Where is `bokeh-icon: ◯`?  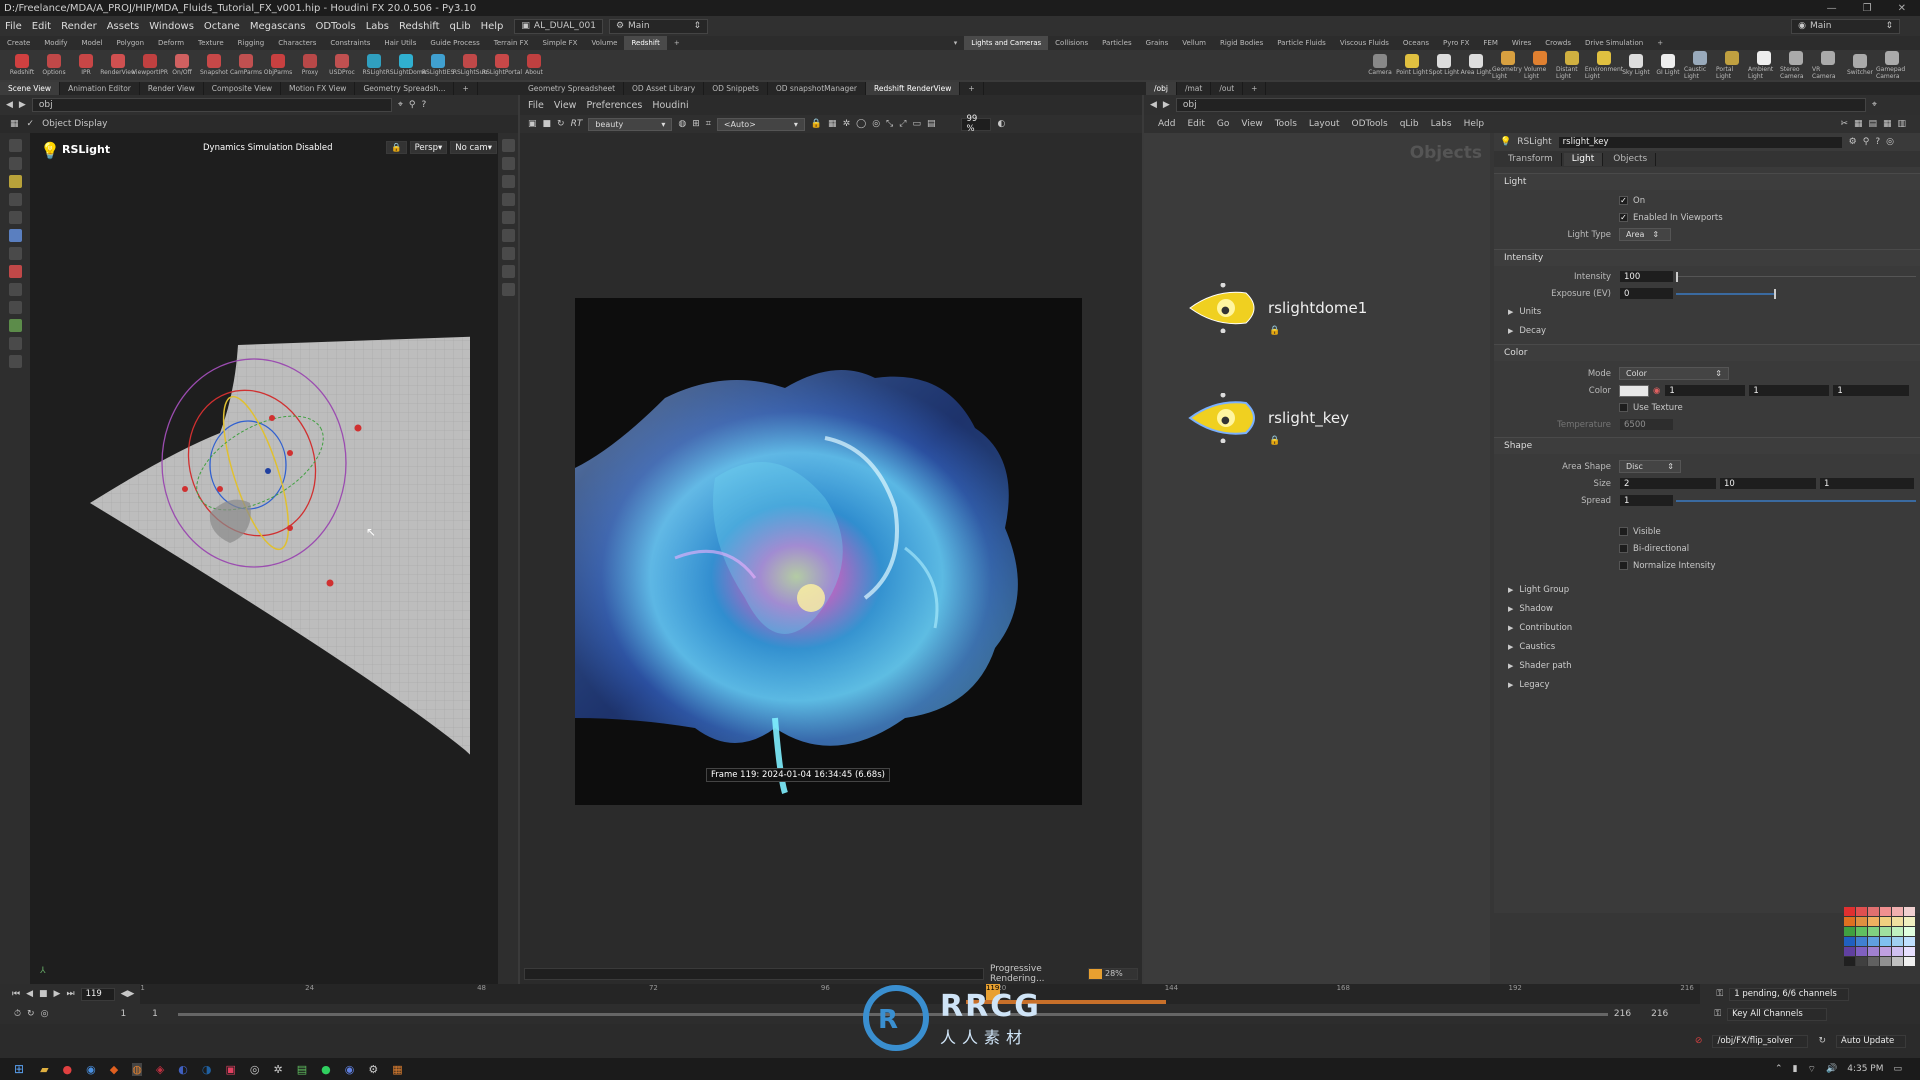 bokeh-icon: ◯ is located at coordinates (861, 124).